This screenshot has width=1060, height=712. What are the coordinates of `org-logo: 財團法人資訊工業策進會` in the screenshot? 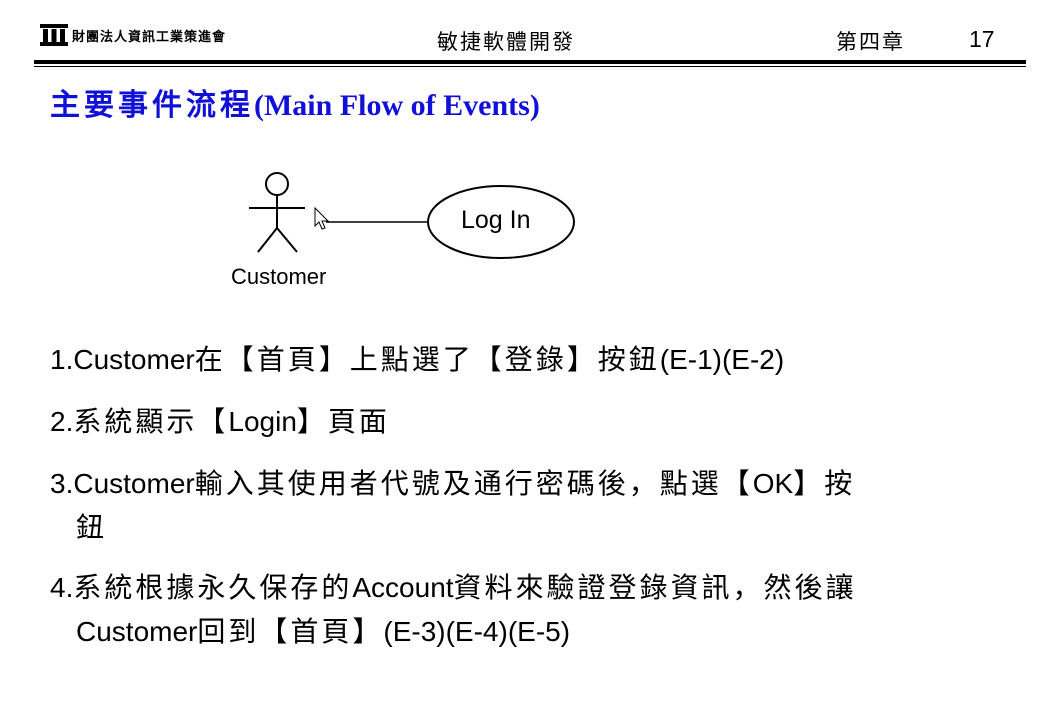 It's located at (133, 35).